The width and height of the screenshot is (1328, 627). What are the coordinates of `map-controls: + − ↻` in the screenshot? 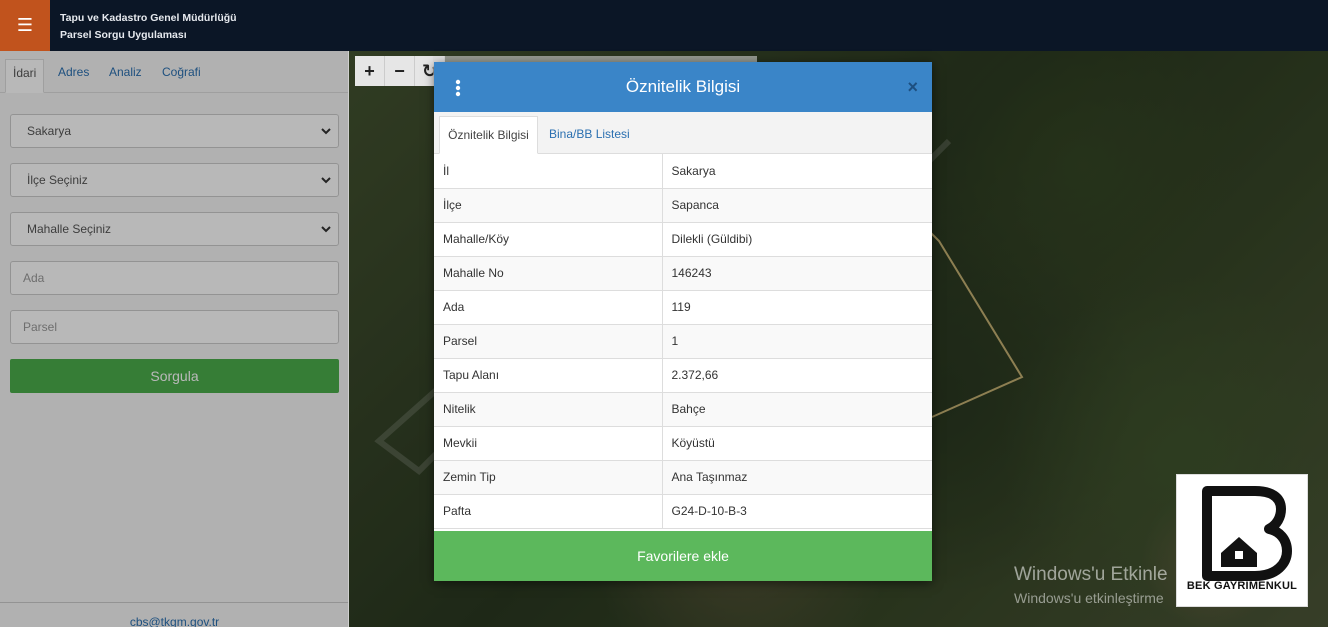 It's located at (400, 71).